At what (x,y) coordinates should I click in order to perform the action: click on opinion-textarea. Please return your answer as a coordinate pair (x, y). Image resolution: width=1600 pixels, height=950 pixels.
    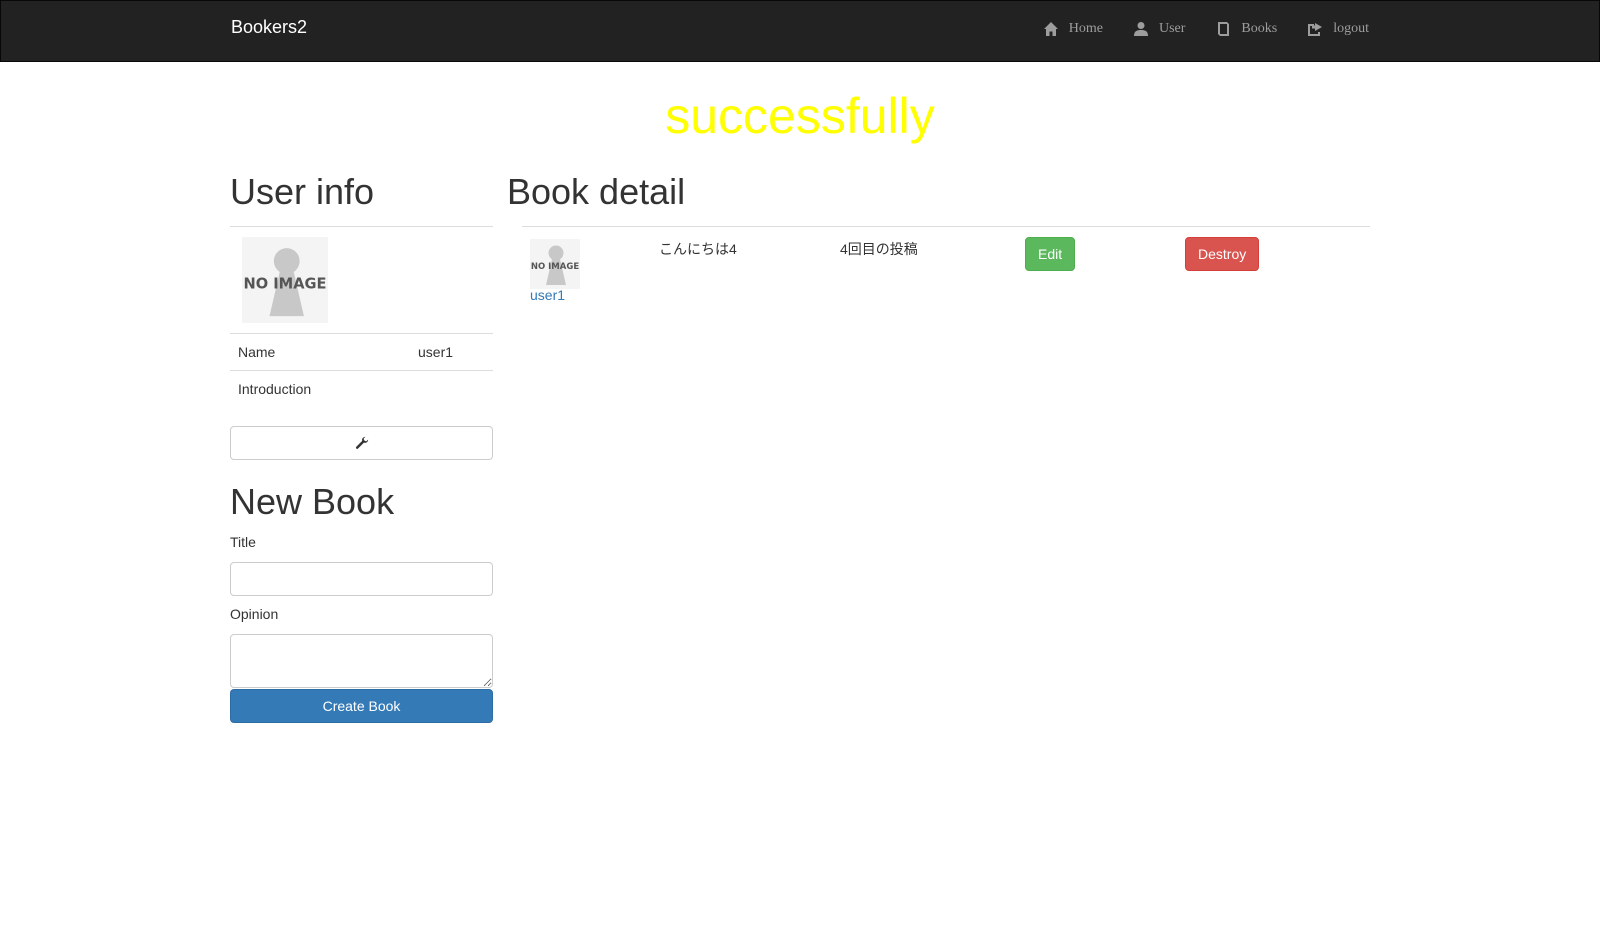
    Looking at the image, I should click on (361, 660).